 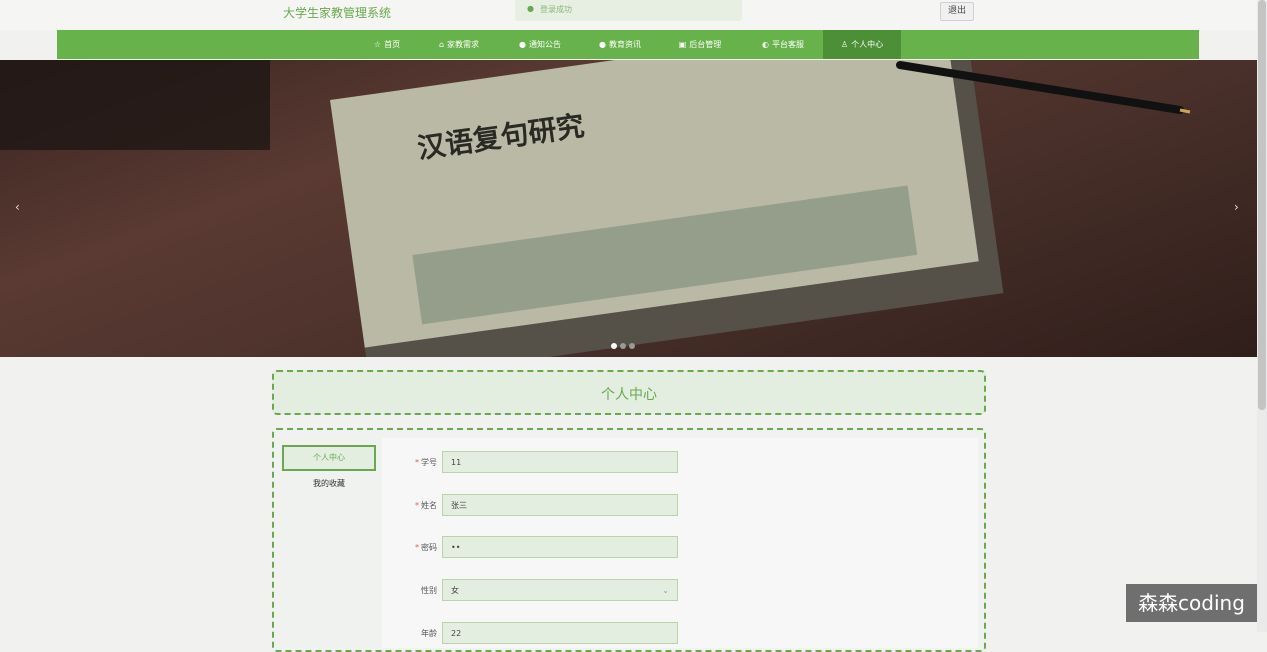 What do you see at coordinates (530, 8) in the screenshot?
I see `success-icon: ●` at bounding box center [530, 8].